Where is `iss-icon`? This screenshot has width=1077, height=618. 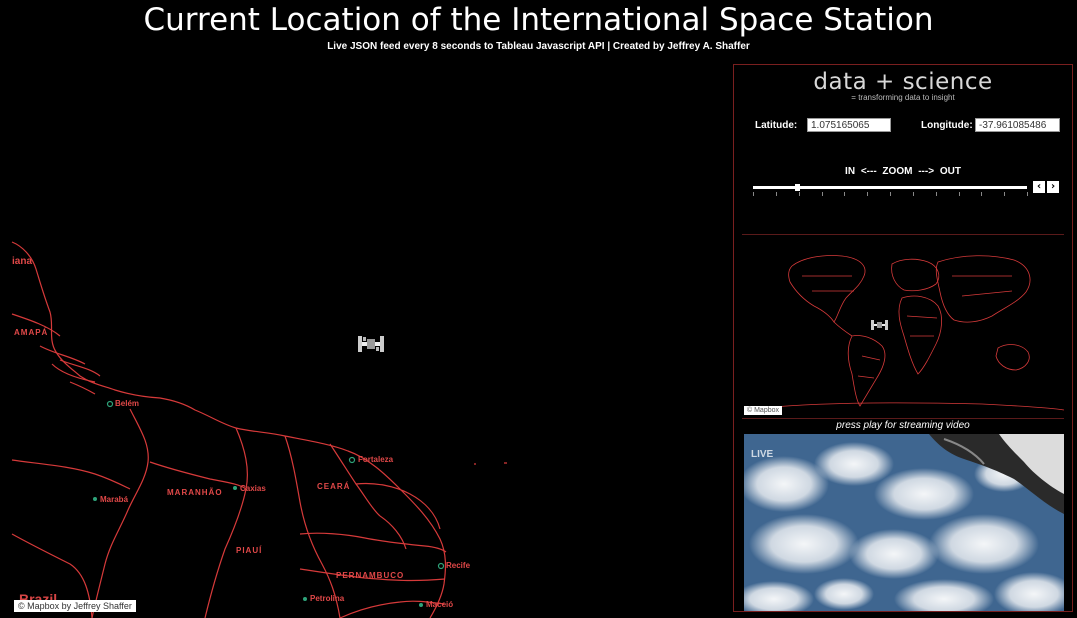
iss-icon is located at coordinates (371, 344).